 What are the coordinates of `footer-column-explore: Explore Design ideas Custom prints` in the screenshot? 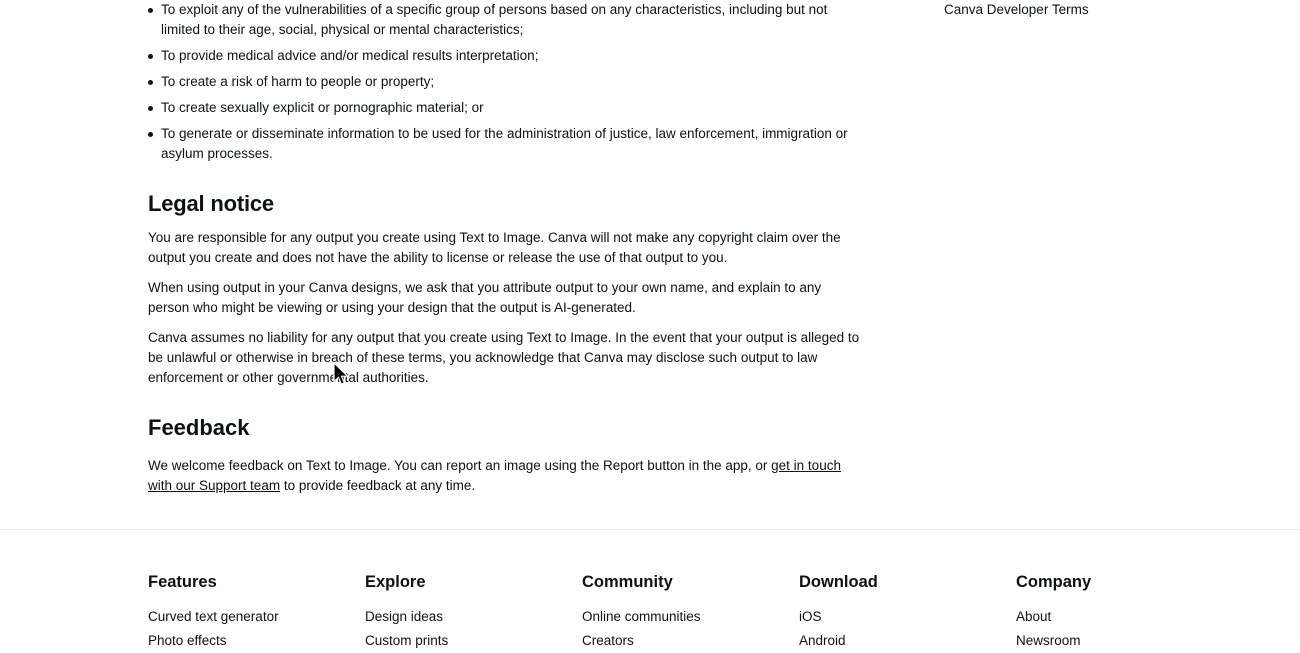 It's located at (473, 610).